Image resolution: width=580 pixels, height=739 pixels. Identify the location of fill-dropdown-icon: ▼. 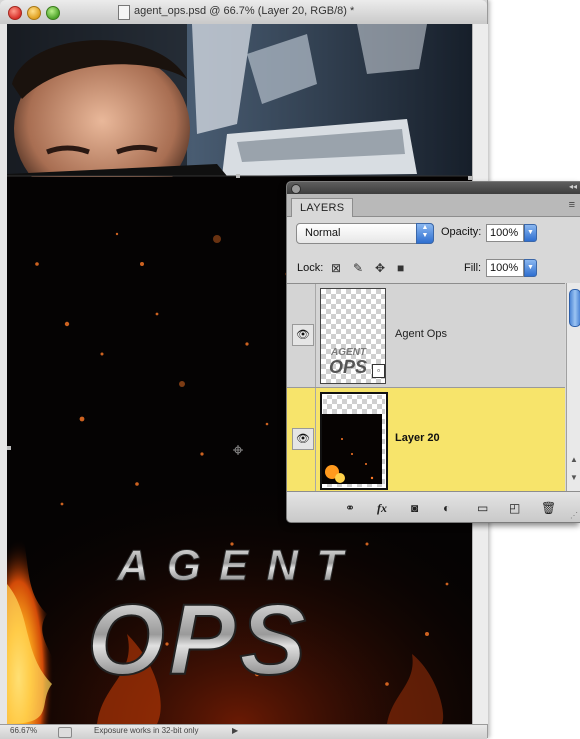
(530, 268).